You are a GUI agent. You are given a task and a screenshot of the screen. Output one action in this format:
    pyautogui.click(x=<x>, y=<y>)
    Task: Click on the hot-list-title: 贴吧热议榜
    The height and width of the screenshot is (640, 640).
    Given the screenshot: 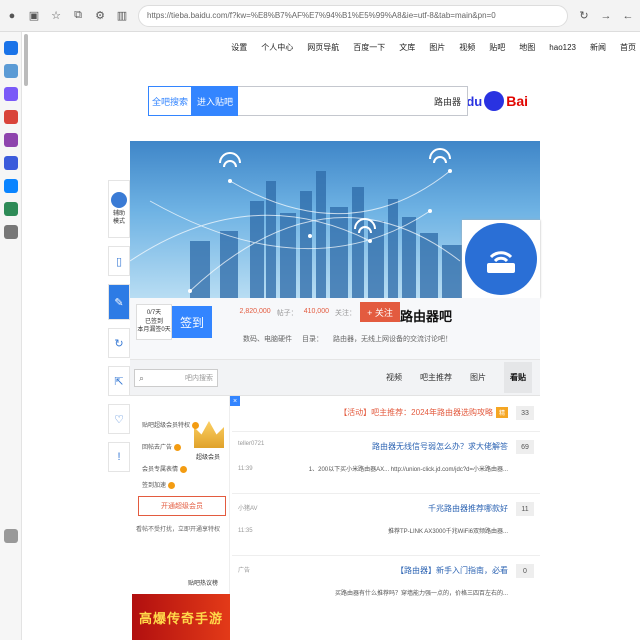 What is the action you would take?
    pyautogui.click(x=203, y=584)
    